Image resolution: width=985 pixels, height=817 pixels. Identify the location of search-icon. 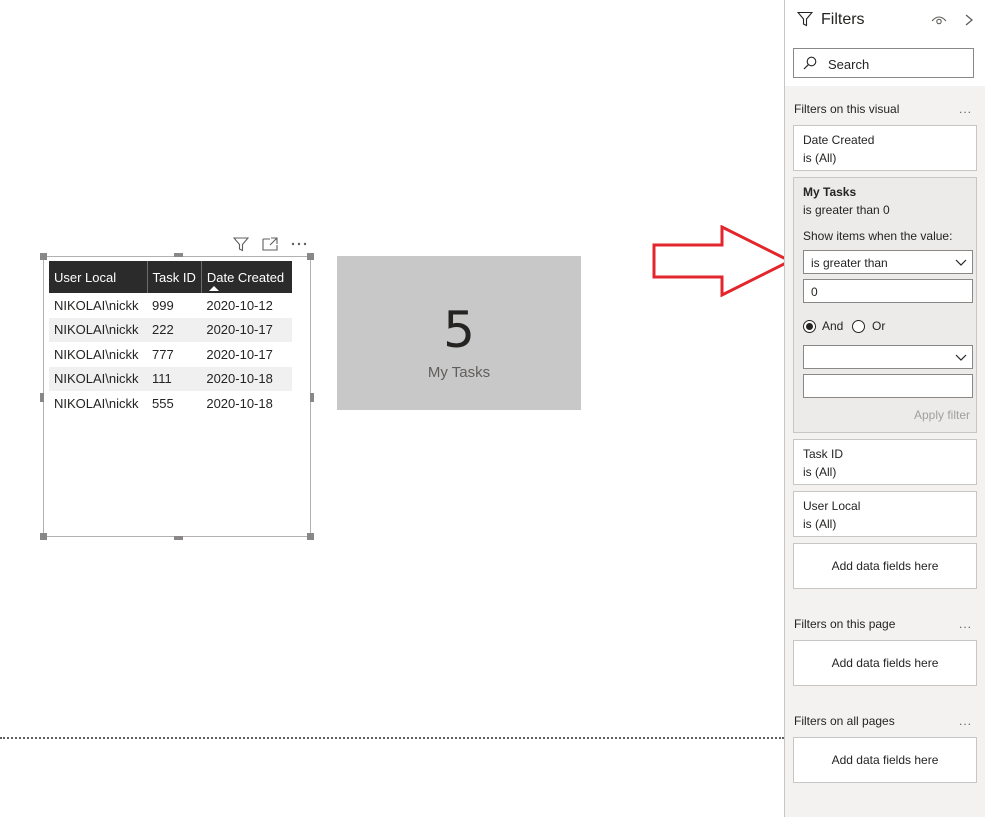
(810, 63).